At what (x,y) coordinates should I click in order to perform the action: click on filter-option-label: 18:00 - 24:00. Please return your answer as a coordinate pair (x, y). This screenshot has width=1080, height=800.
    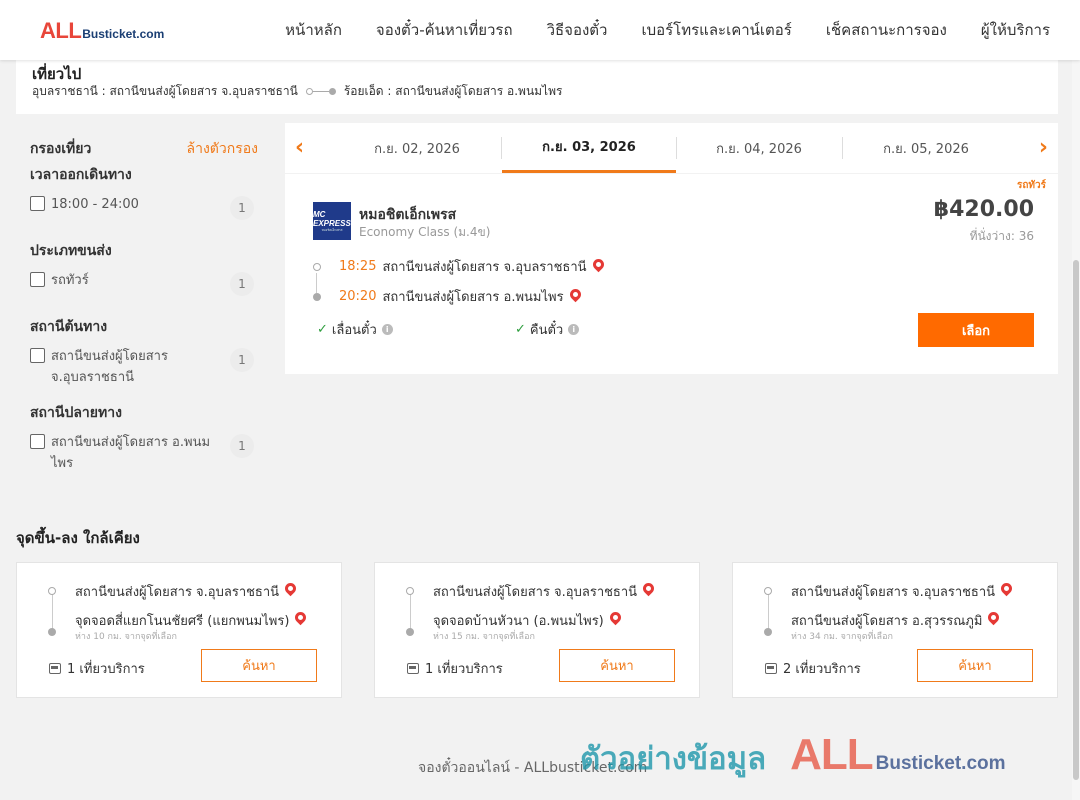
    Looking at the image, I should click on (131, 204).